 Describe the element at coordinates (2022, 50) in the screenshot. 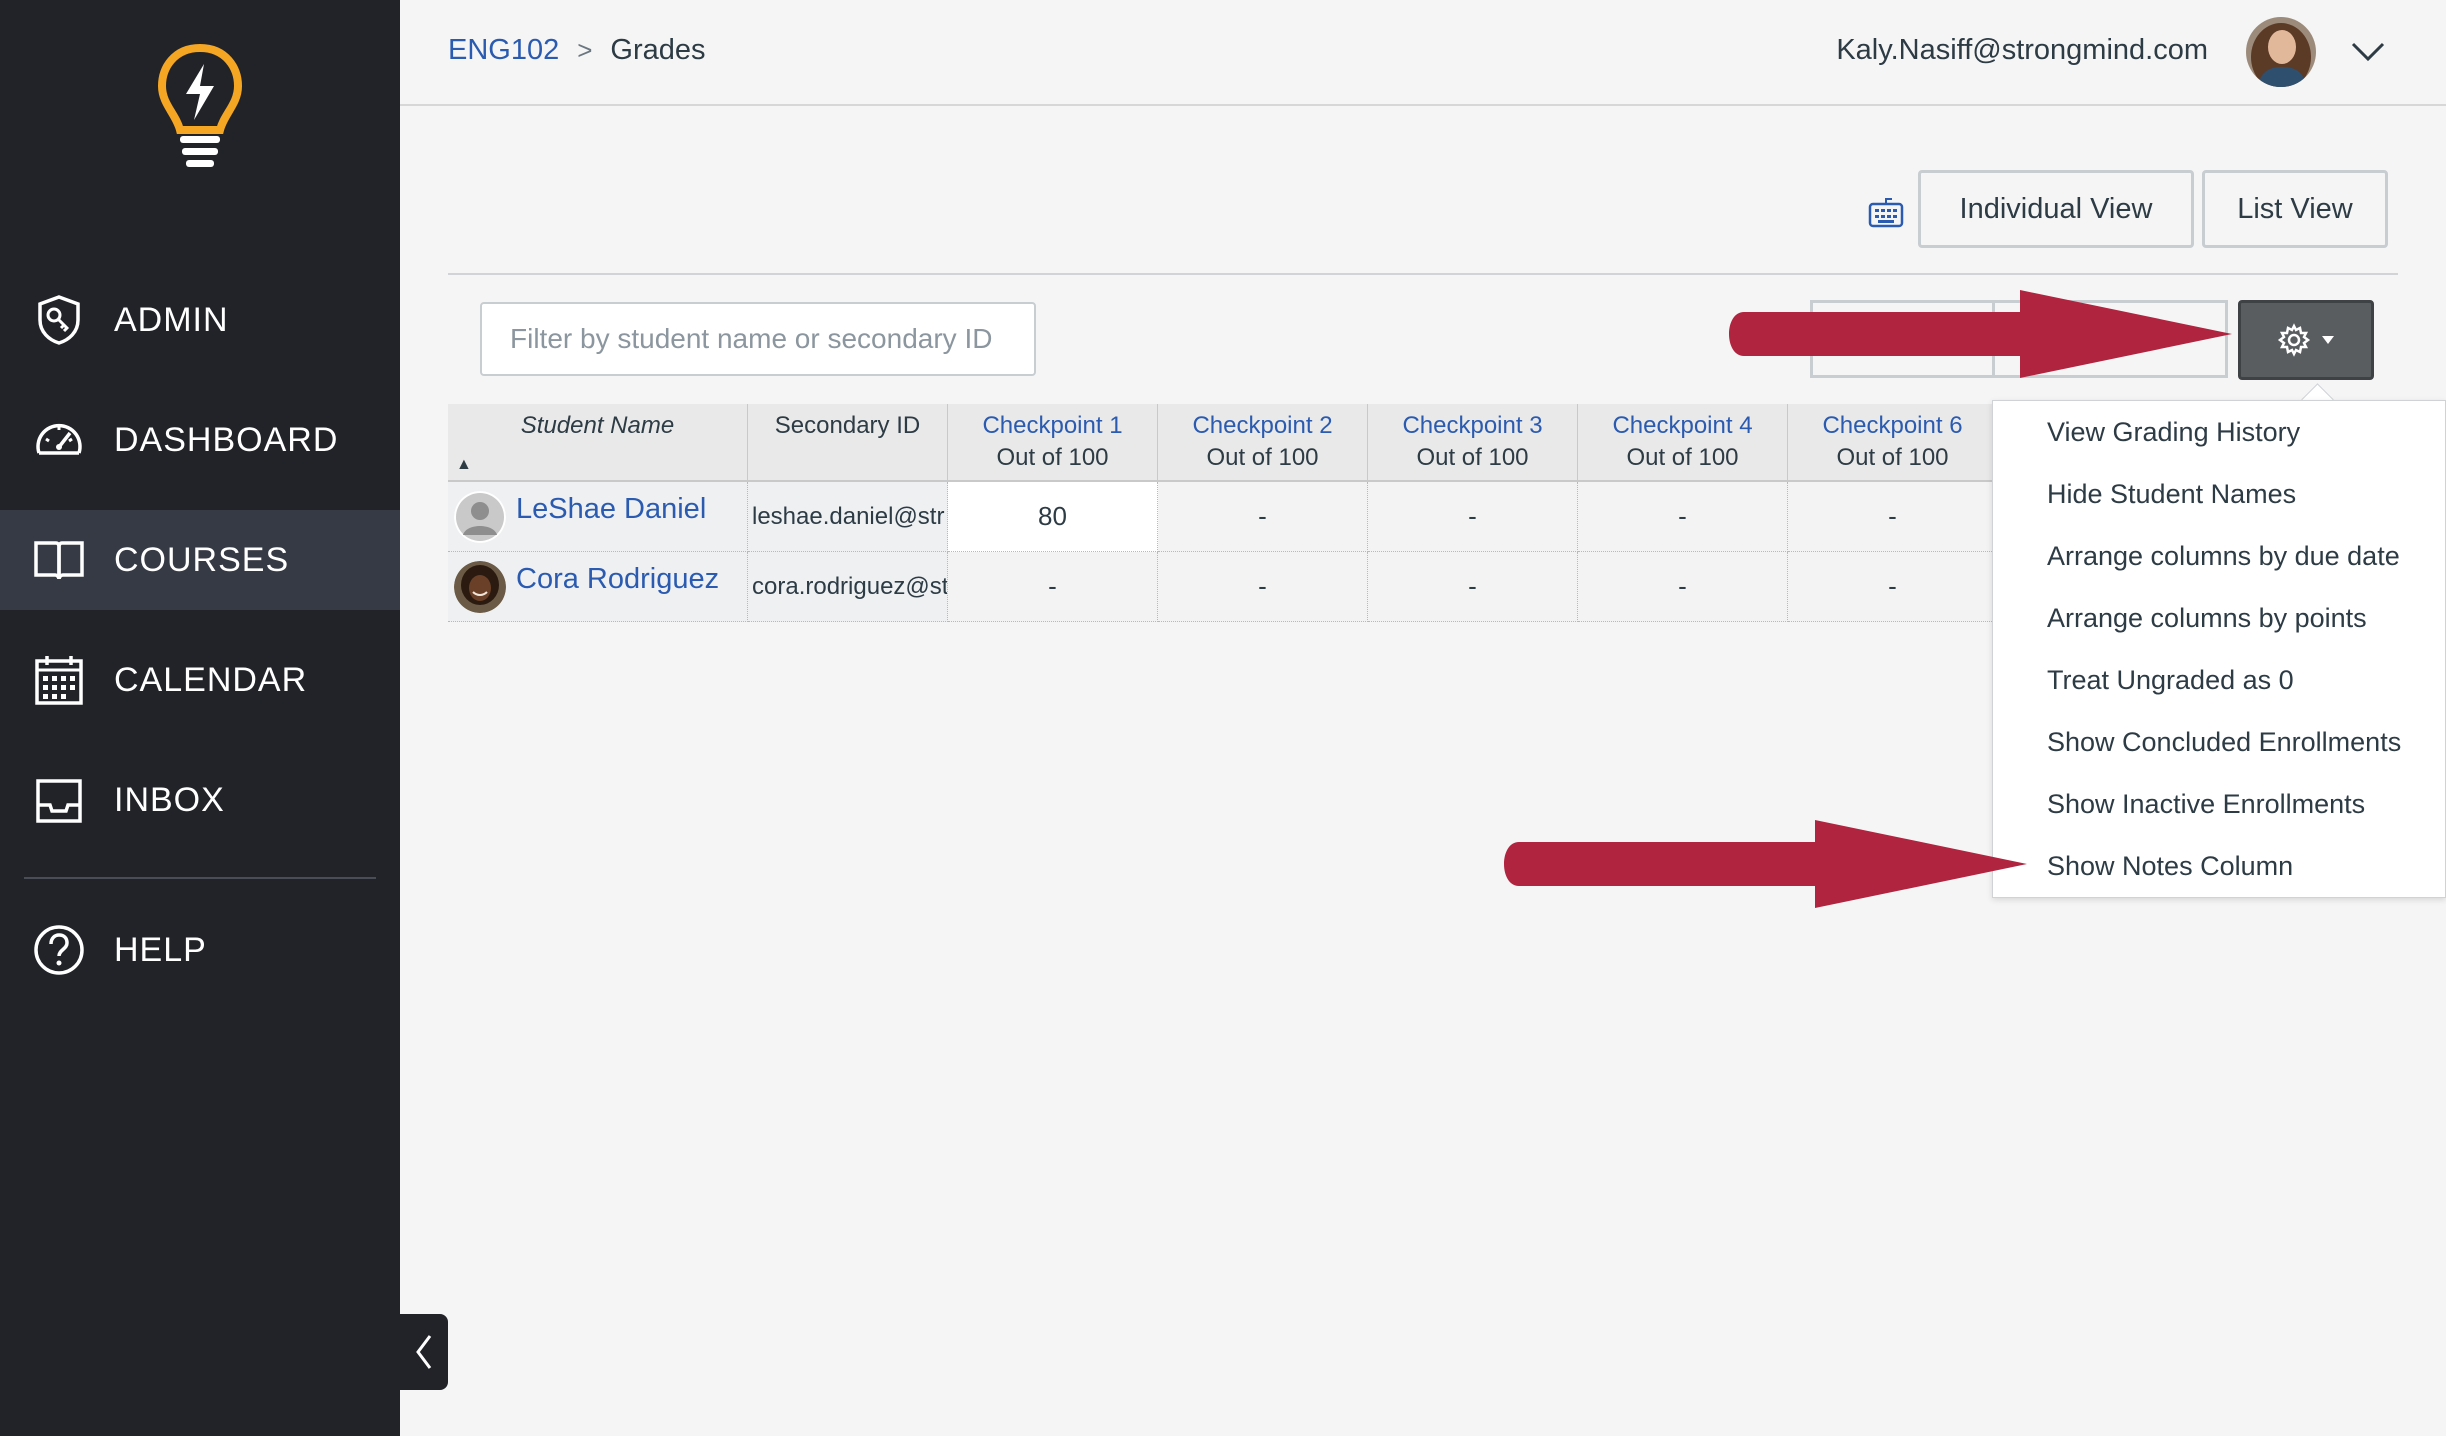

I see `user-email: Kaly.Nasiff@strongmind.com` at that location.